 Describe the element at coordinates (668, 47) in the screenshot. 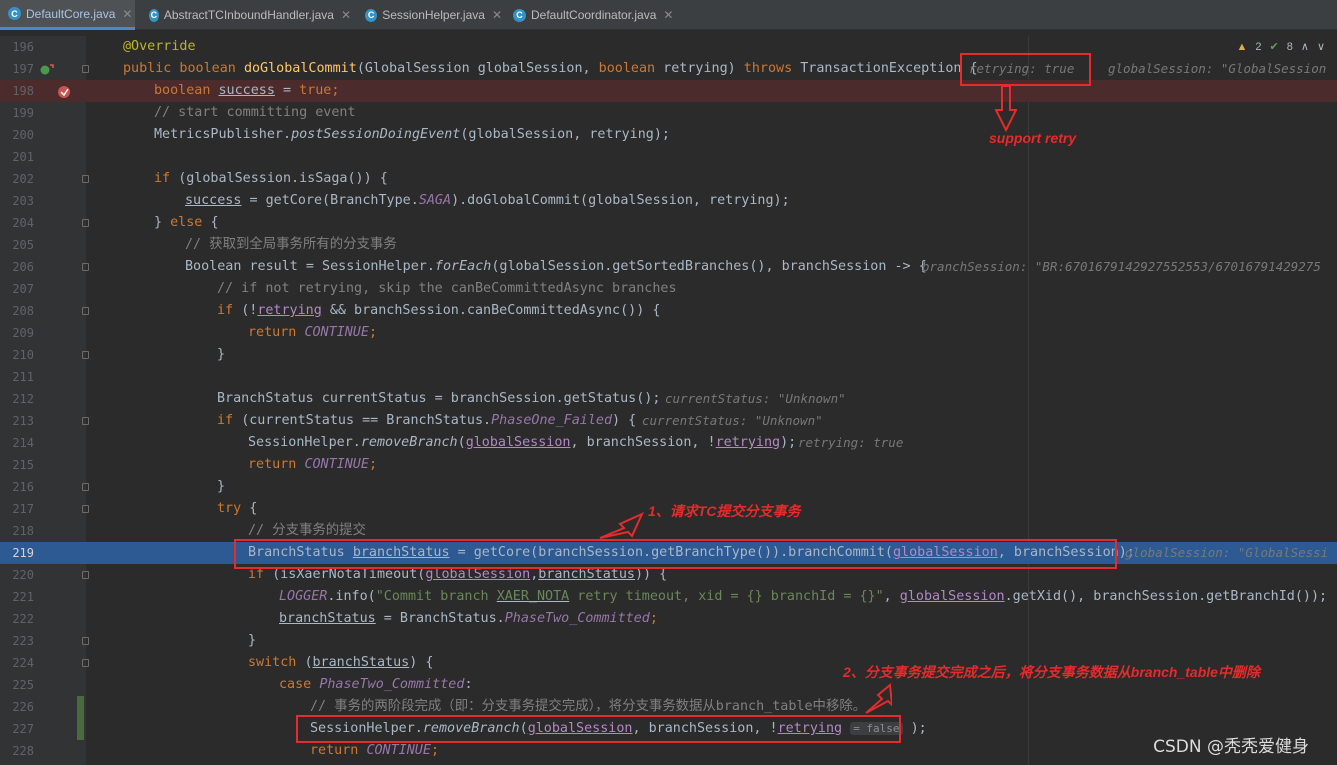

I see `code-line: 196 @Override` at that location.